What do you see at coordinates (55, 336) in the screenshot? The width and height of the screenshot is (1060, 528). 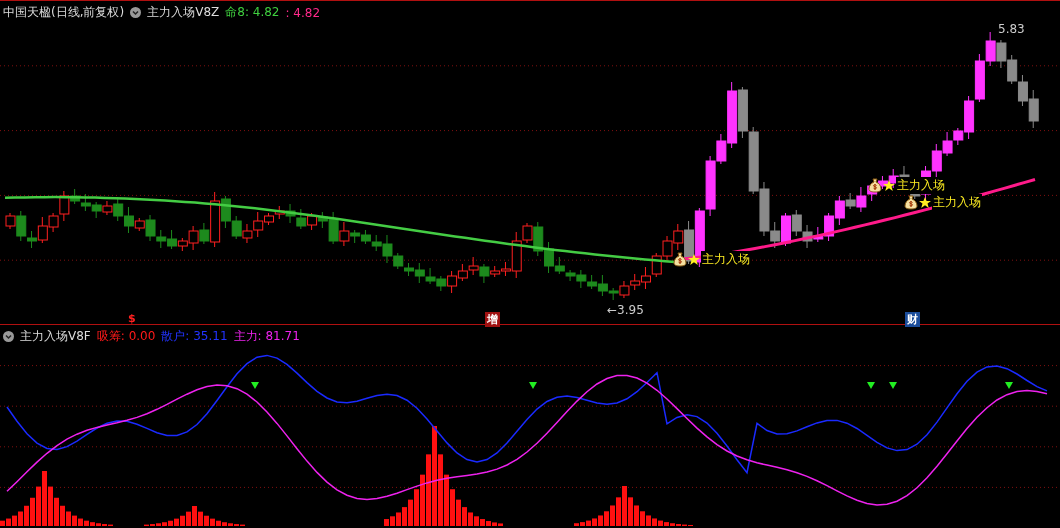 I see `indicator-name: 主力入场V8F` at bounding box center [55, 336].